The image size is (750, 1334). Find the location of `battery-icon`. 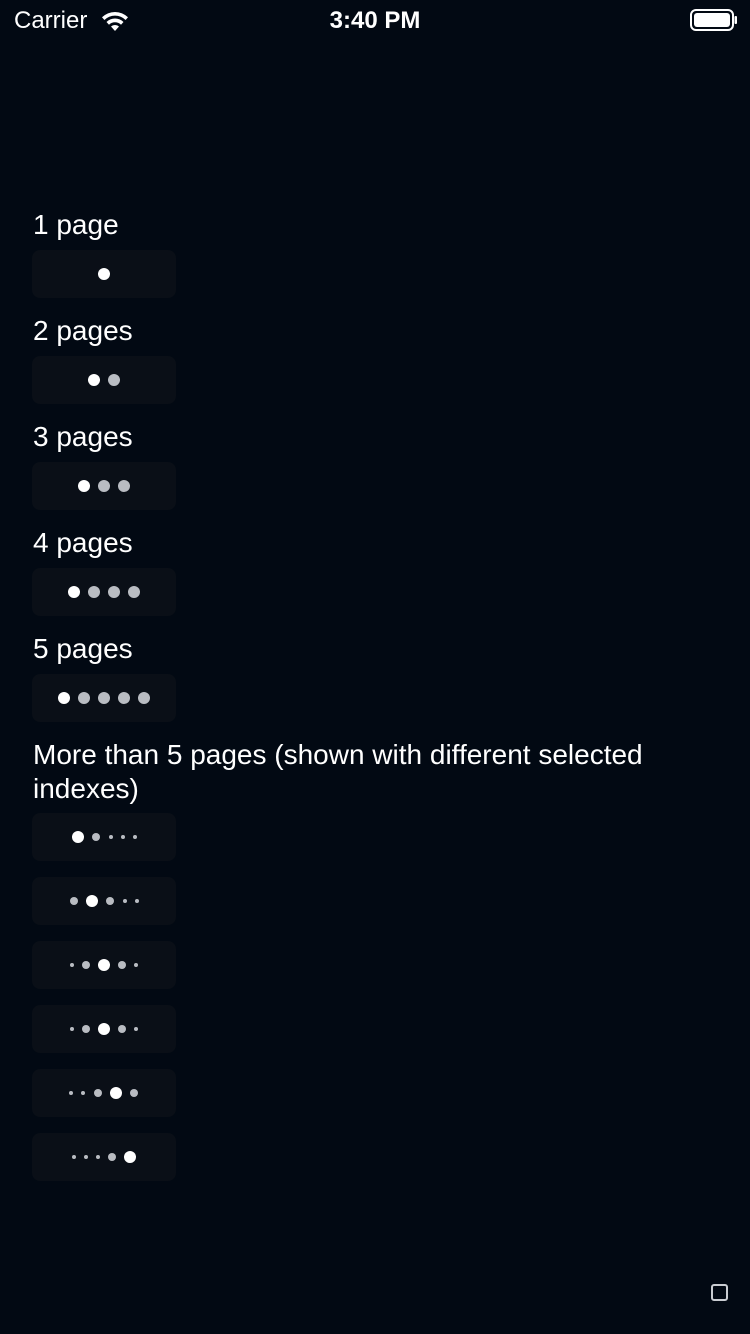

battery-icon is located at coordinates (713, 20).